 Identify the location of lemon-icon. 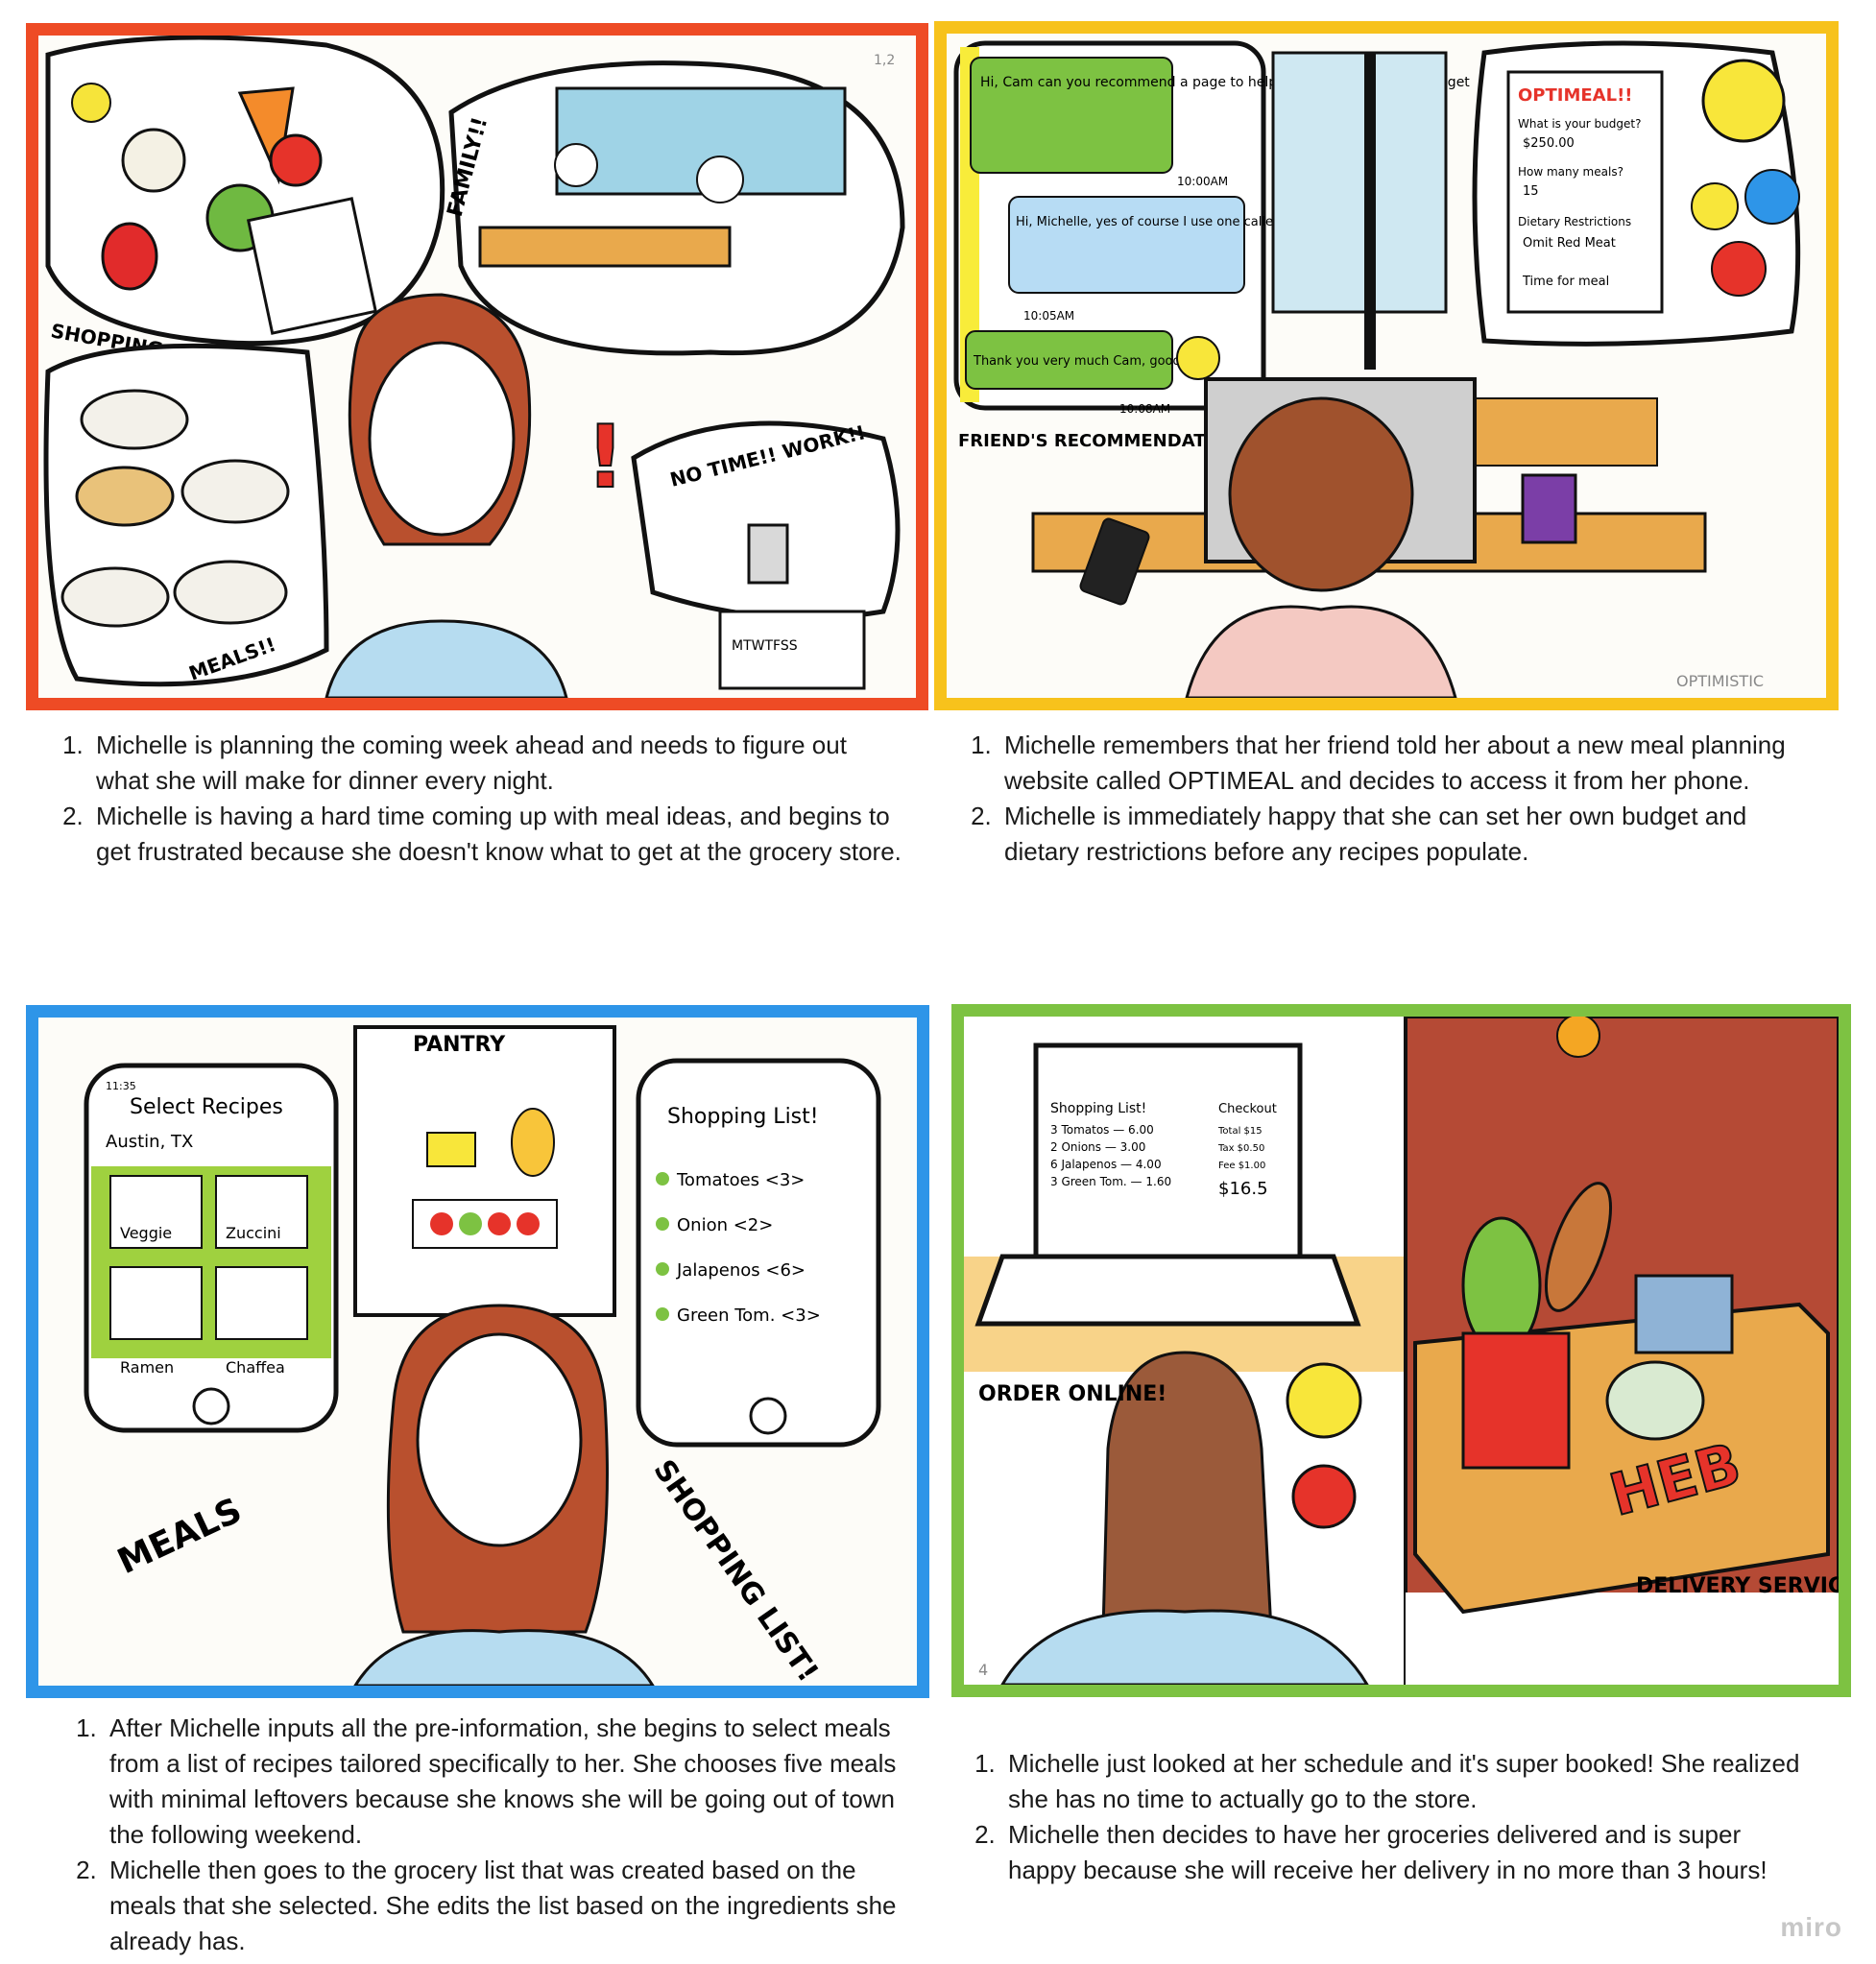
(91, 103).